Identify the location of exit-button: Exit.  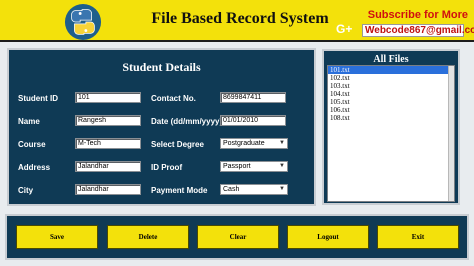
(418, 237).